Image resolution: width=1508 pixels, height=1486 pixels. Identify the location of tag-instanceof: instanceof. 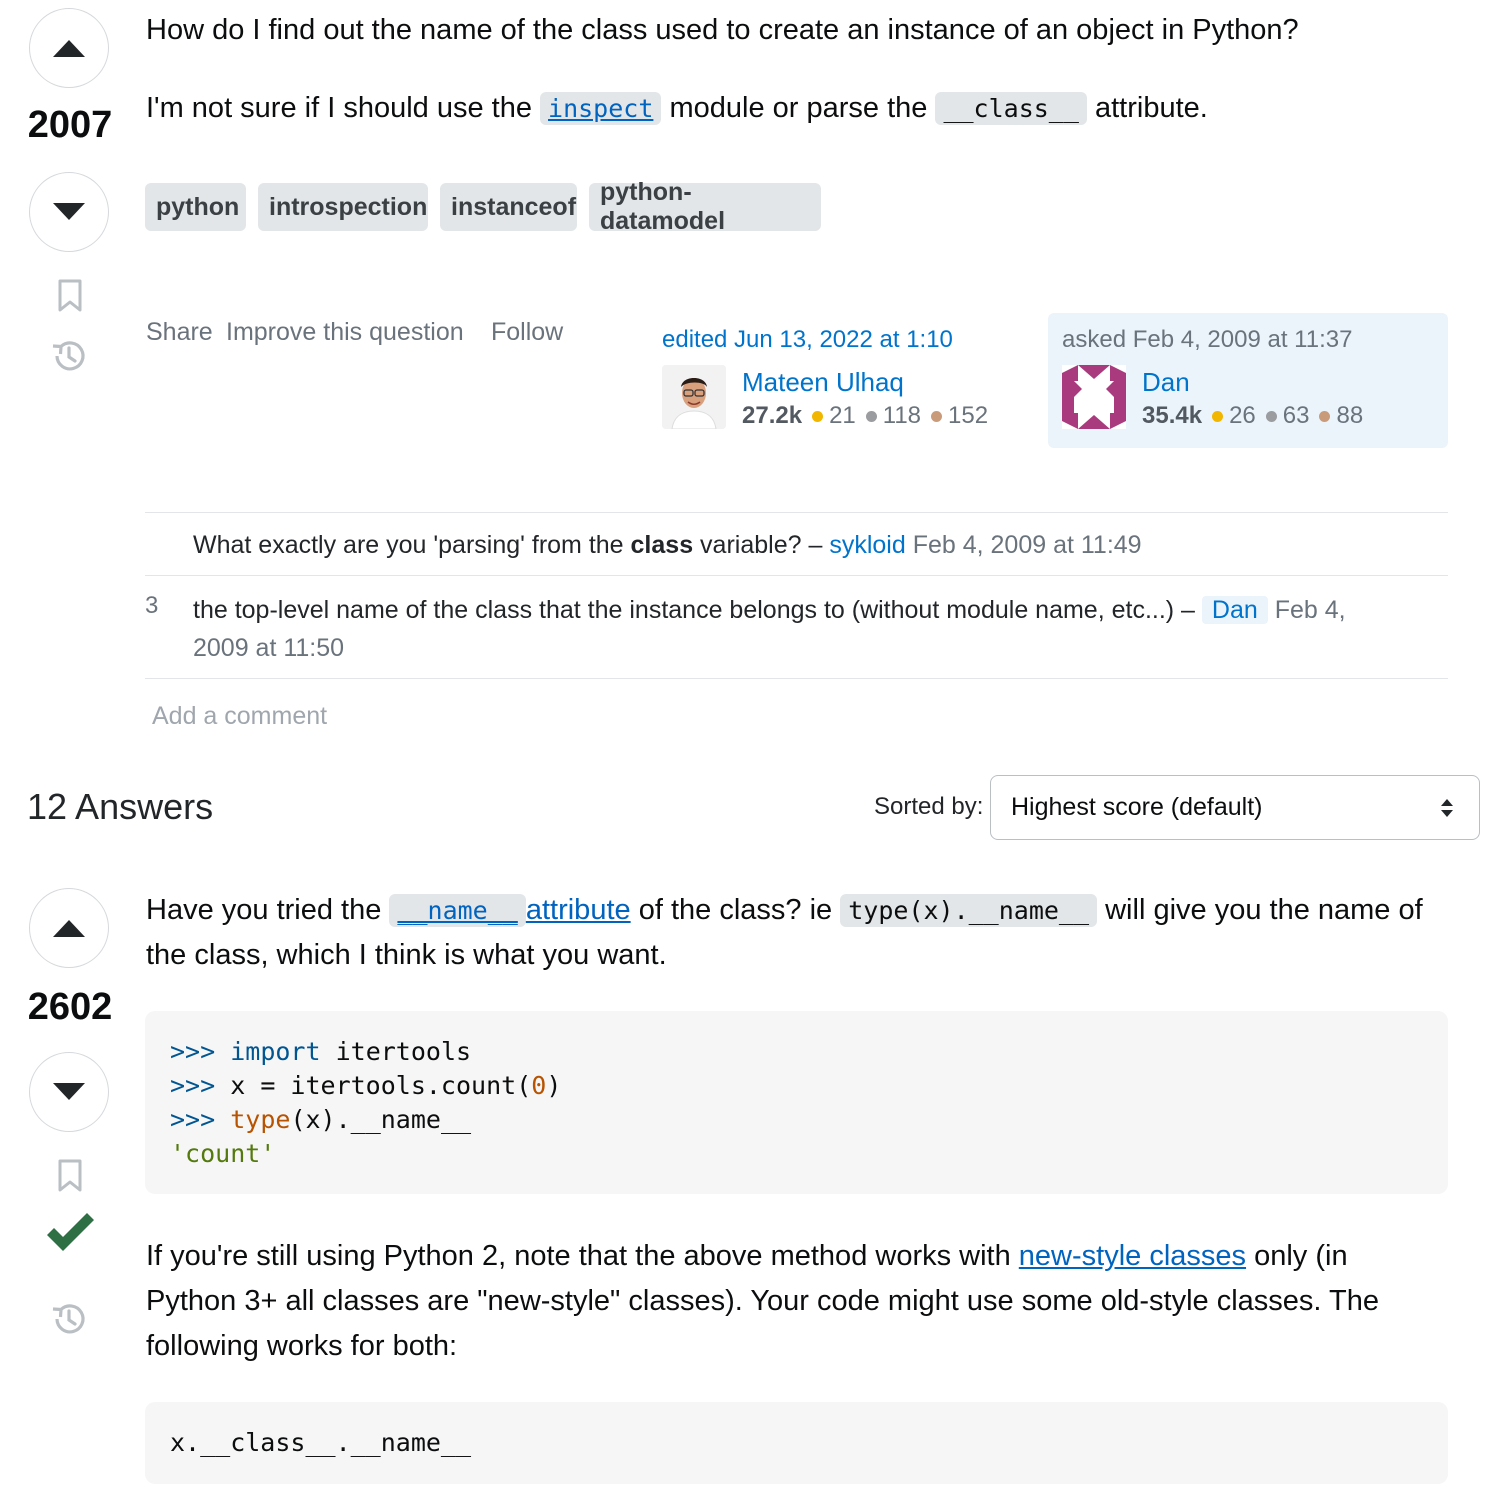
(508, 207).